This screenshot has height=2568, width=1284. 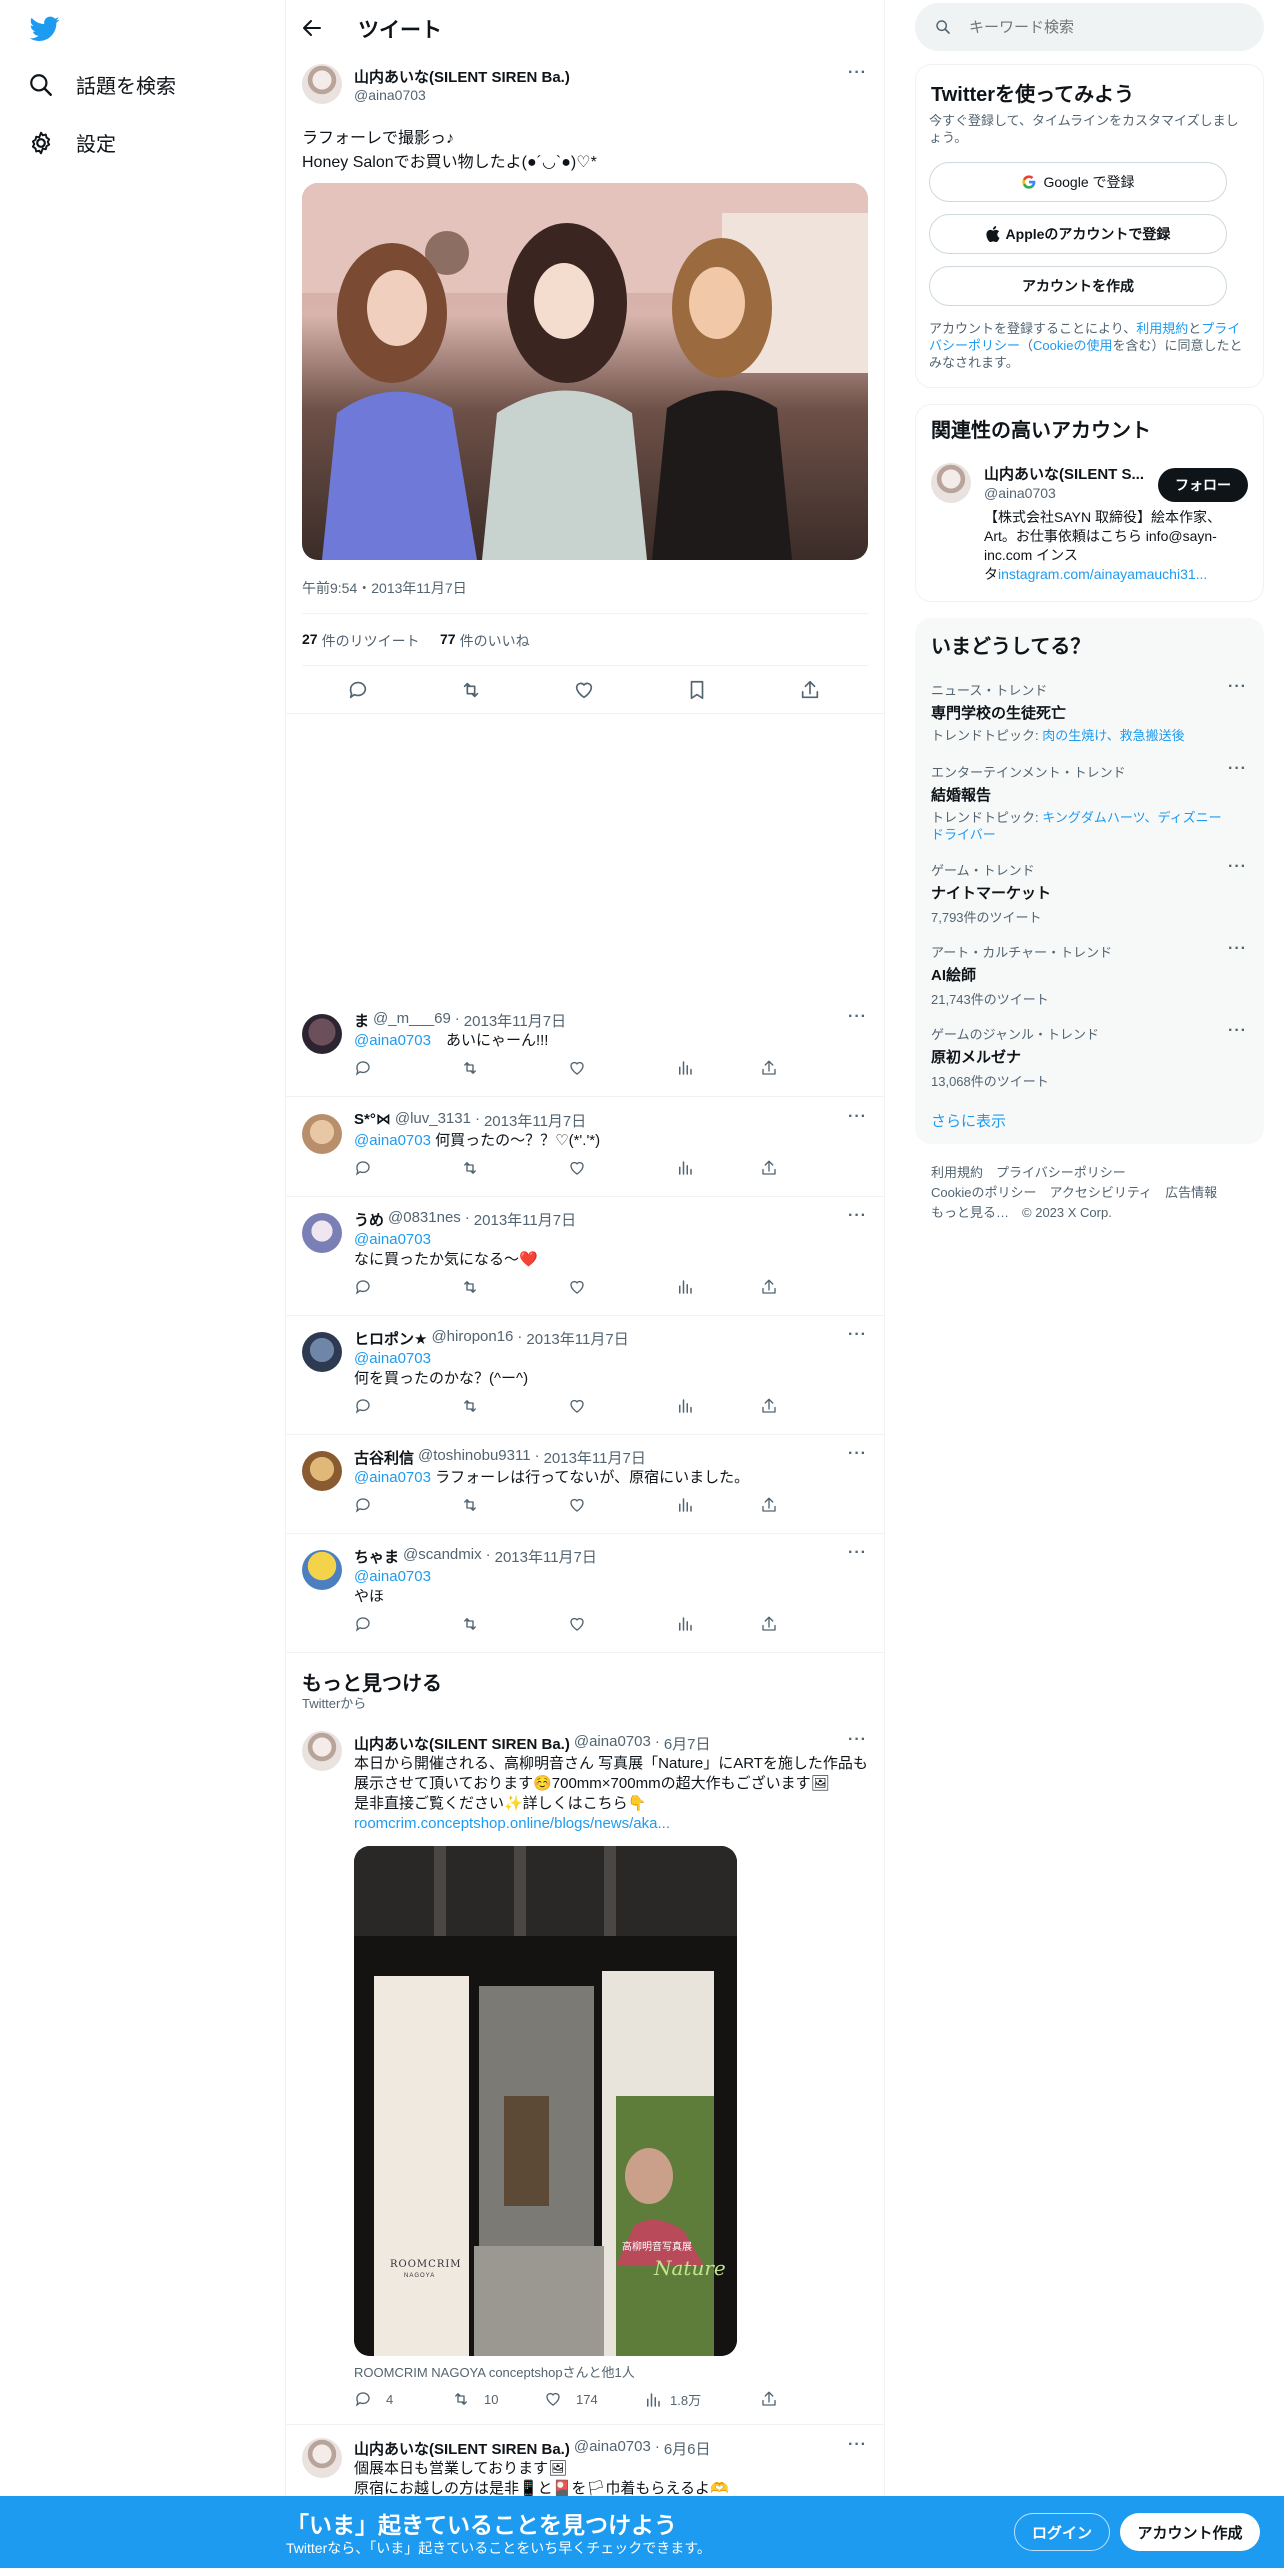 I want to click on back-arrow-icon, so click(x=312, y=28).